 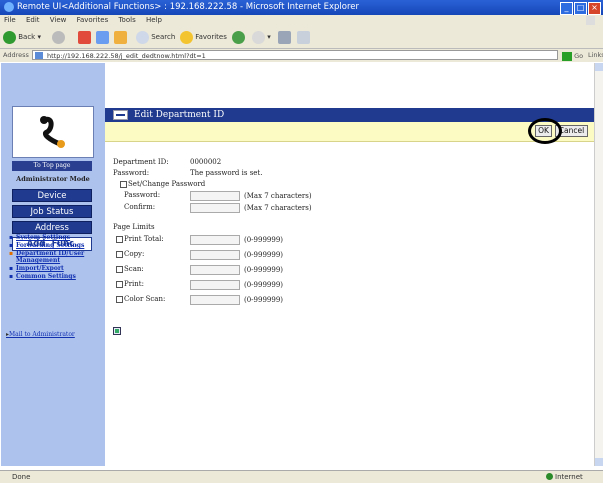 I want to click on page-header: Edit Department ID, so click(x=350, y=115).